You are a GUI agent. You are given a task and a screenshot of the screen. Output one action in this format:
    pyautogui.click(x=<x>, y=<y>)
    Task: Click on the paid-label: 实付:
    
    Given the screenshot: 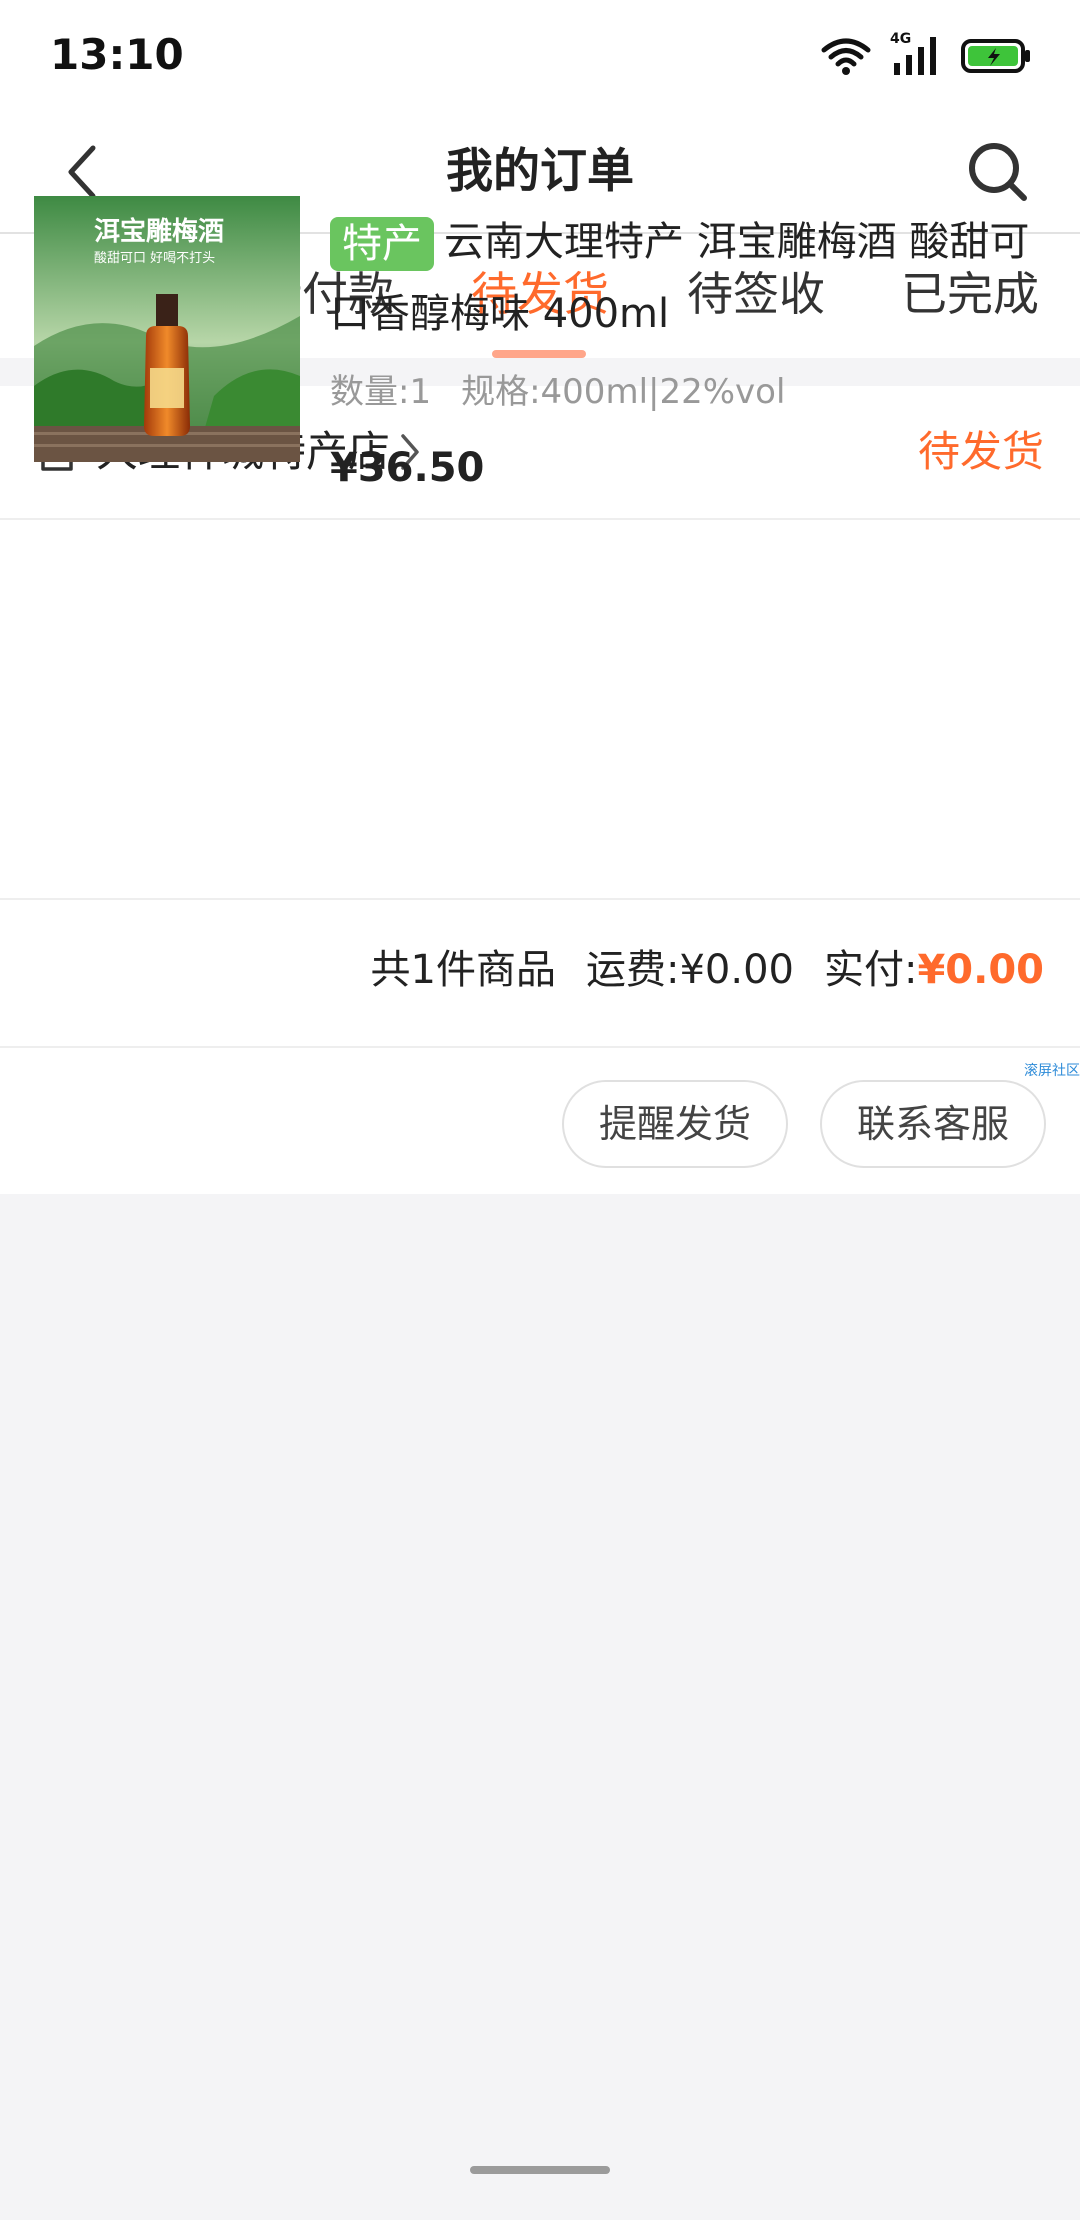 What is the action you would take?
    pyautogui.click(x=870, y=970)
    